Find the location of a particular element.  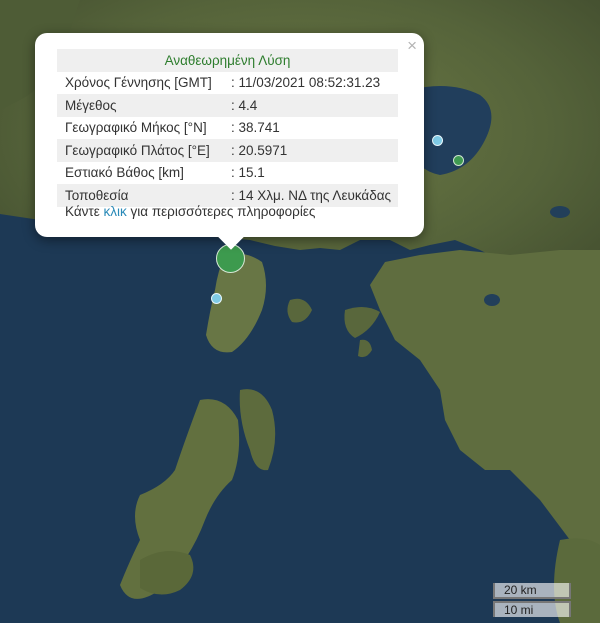

table-row: Γεωγραφικό Μήκος [°N] : 38.741 is located at coordinates (227, 128).